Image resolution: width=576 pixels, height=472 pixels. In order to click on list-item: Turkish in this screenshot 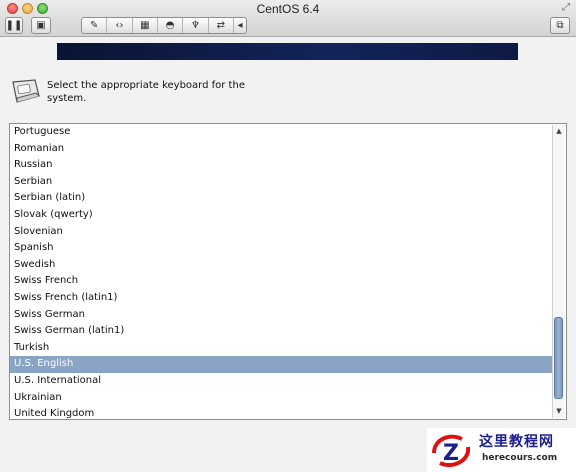, I will do `click(288, 348)`.